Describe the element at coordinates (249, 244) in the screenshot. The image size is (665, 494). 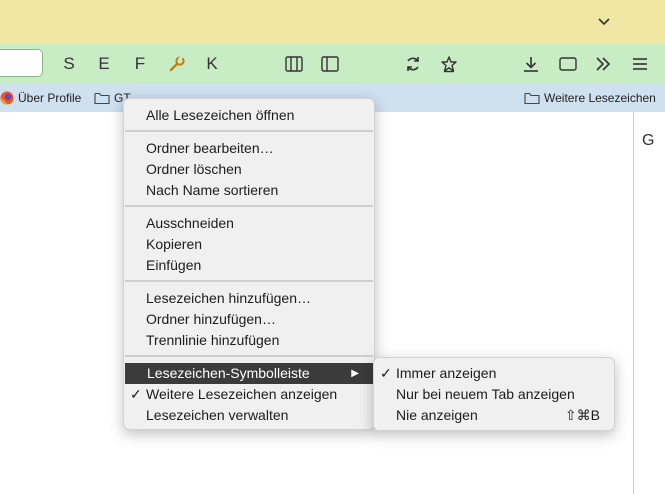
I see `menu-item-copy: Kopieren` at that location.